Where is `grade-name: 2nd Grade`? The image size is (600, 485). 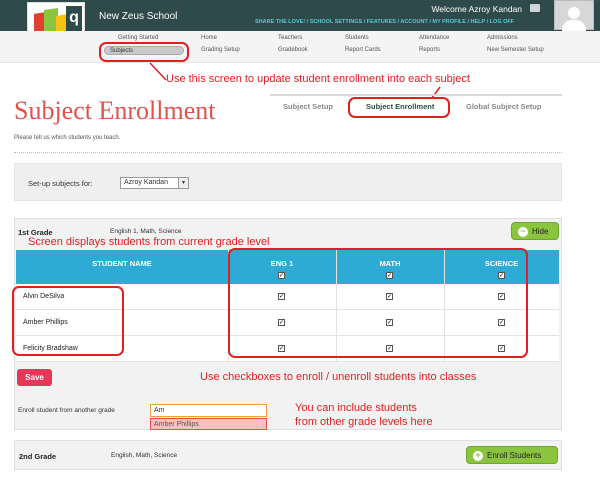 grade-name: 2nd Grade is located at coordinates (38, 456).